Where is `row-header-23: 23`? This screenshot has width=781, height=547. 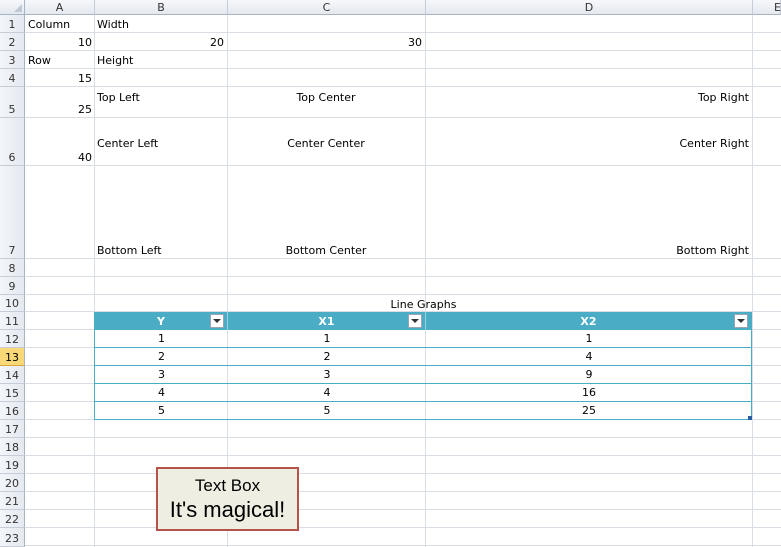
row-header-23: 23 is located at coordinates (12, 537).